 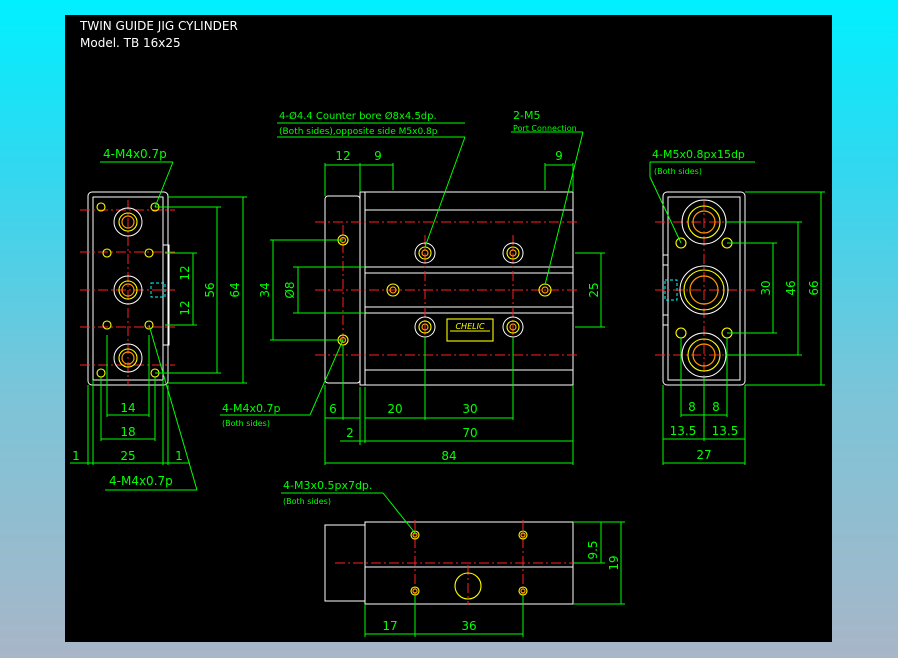 I want to click on note-left-bottom-thread: 4-M4x0.7p, so click(x=141, y=481).